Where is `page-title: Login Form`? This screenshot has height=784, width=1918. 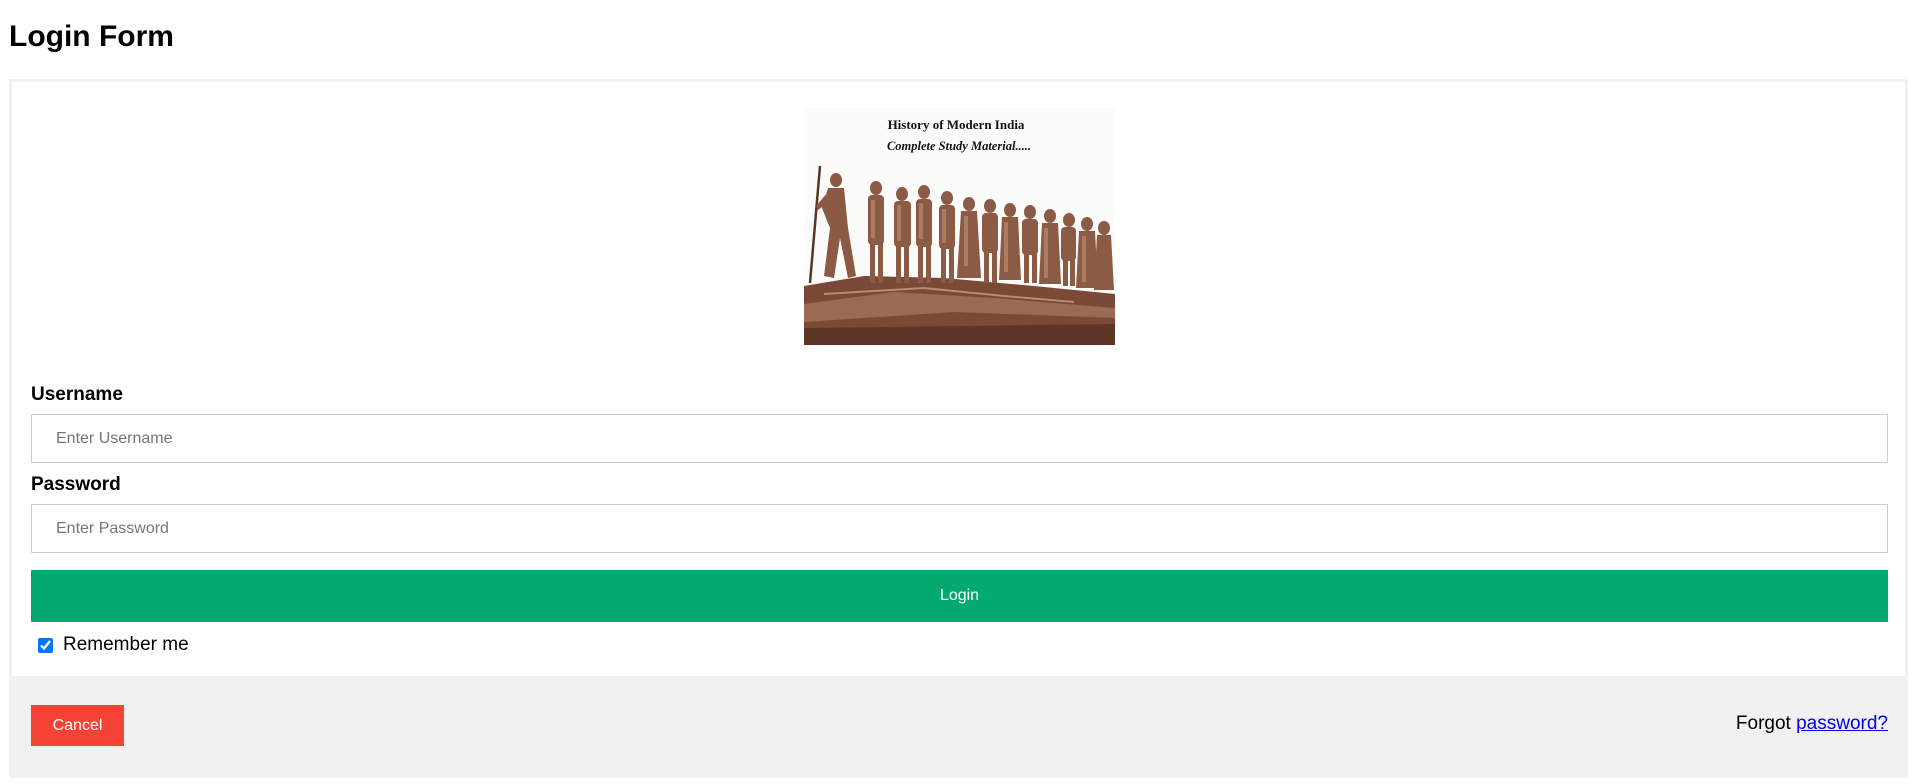 page-title: Login Form is located at coordinates (91, 36).